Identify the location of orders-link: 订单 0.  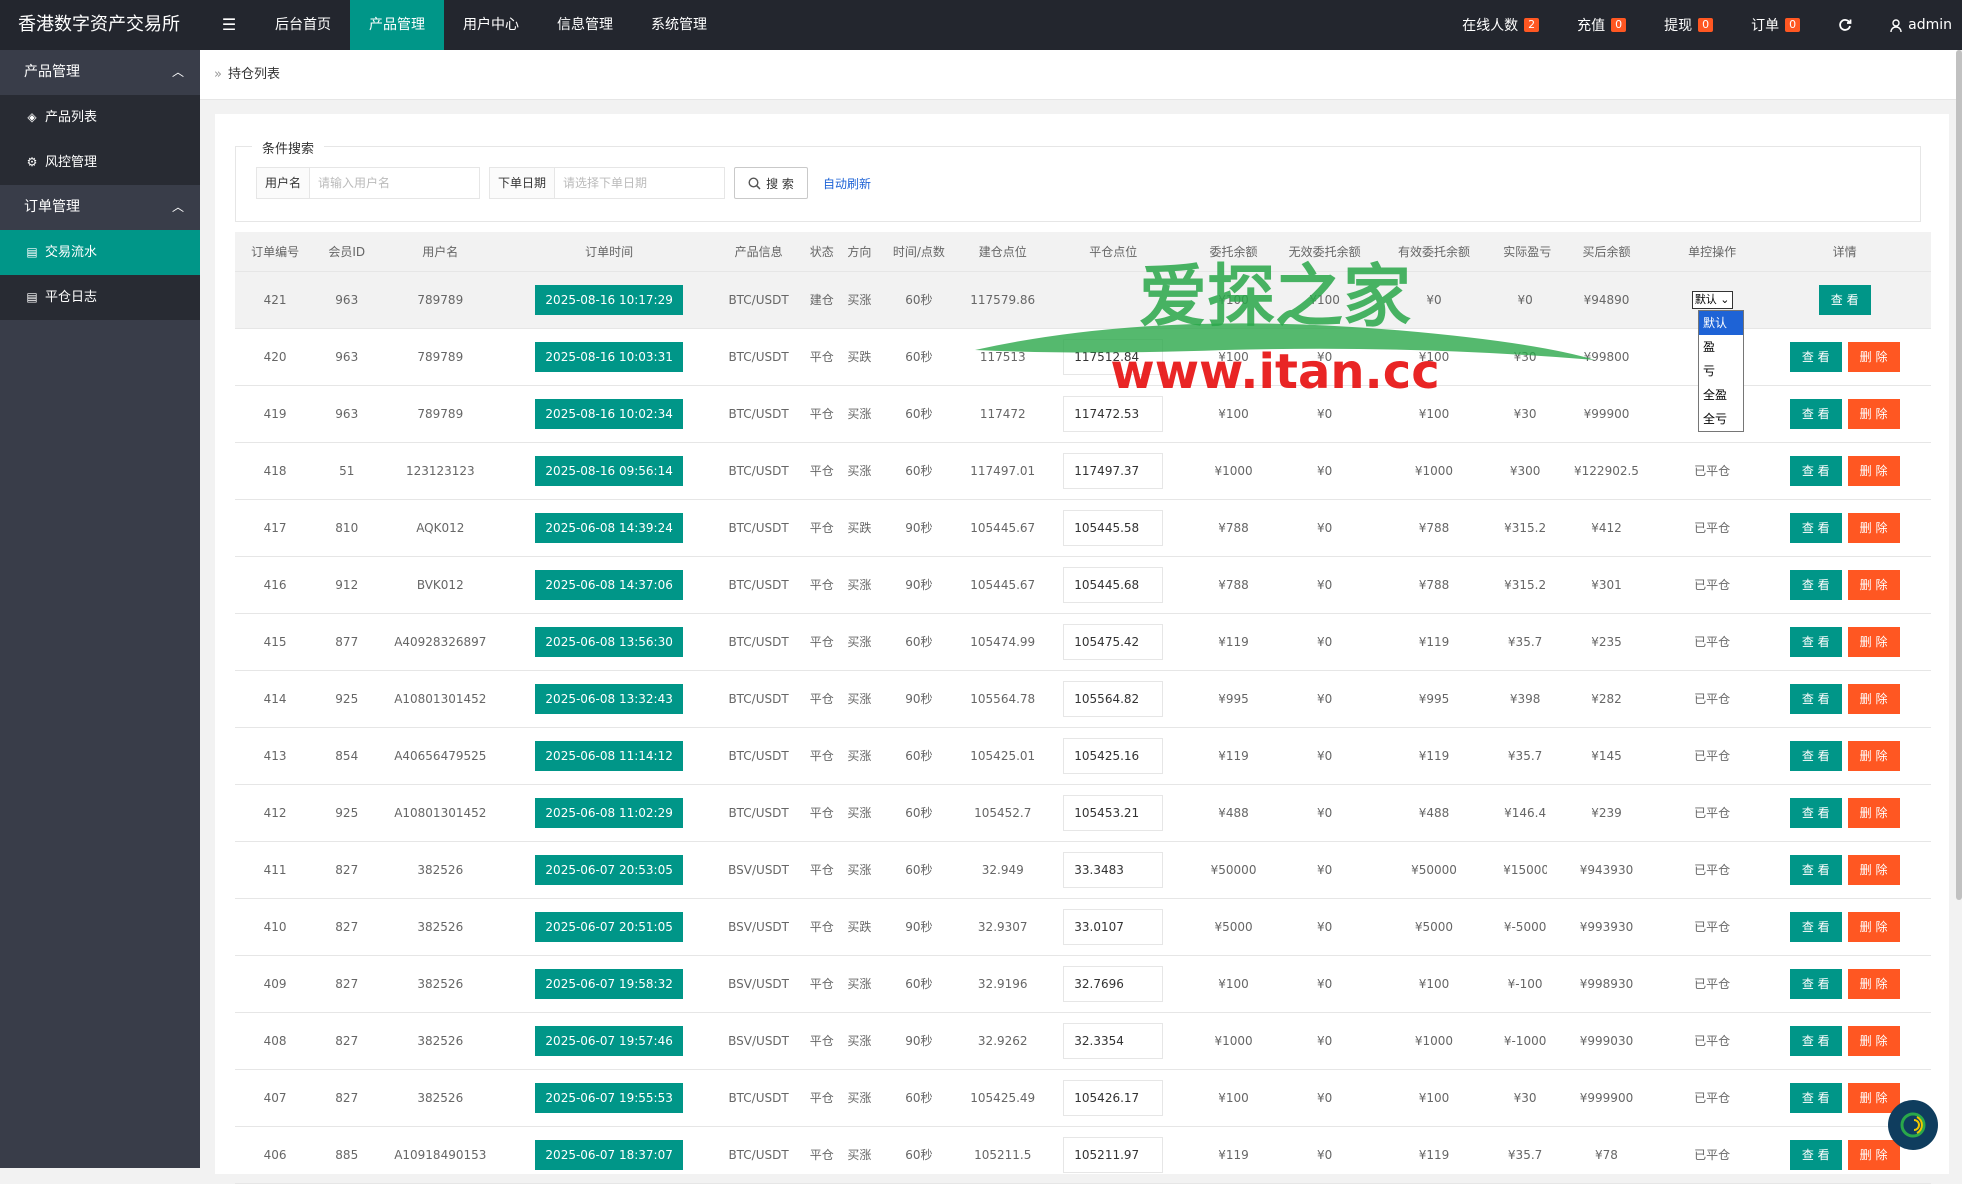
(1776, 25).